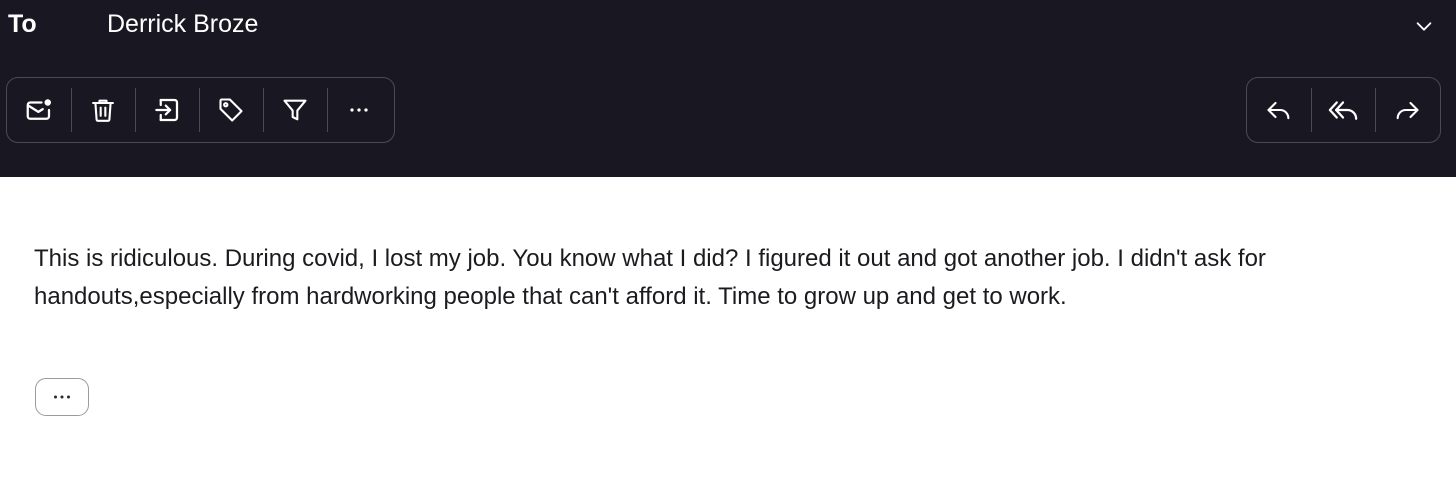  I want to click on expand-recipients-button, so click(1424, 26).